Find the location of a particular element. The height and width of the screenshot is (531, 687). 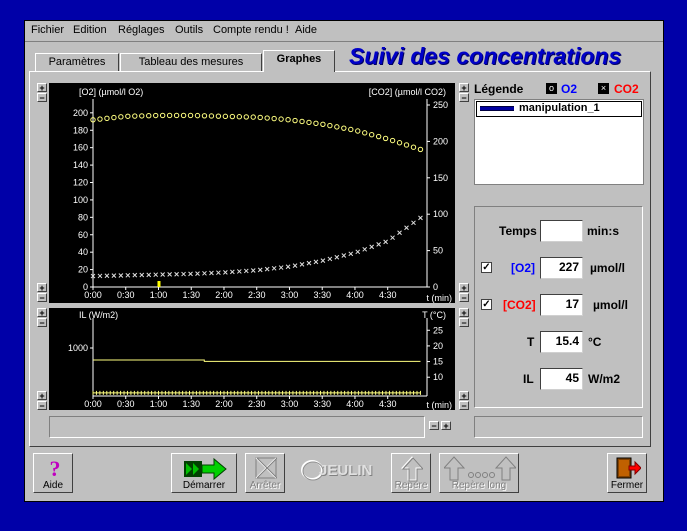

x-tick-label: 3:30 is located at coordinates (322, 295).